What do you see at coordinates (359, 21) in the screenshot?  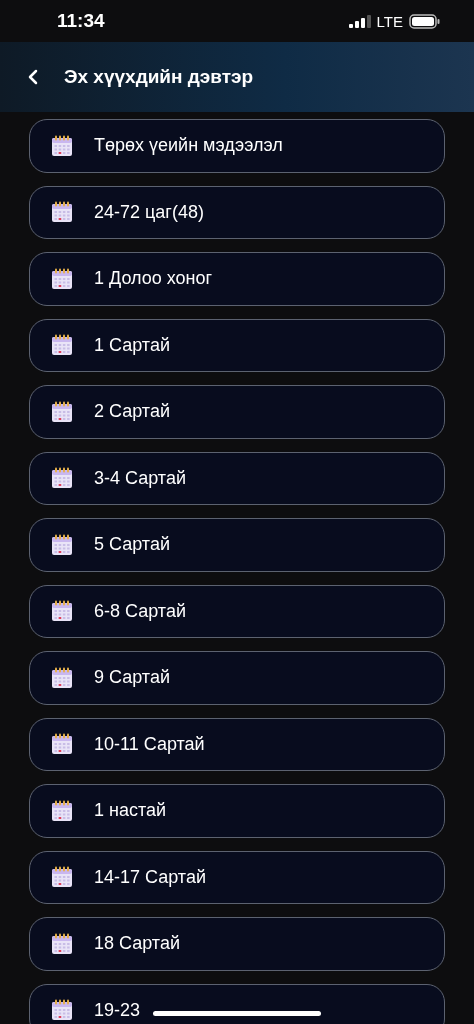 I see `signal-icon` at bounding box center [359, 21].